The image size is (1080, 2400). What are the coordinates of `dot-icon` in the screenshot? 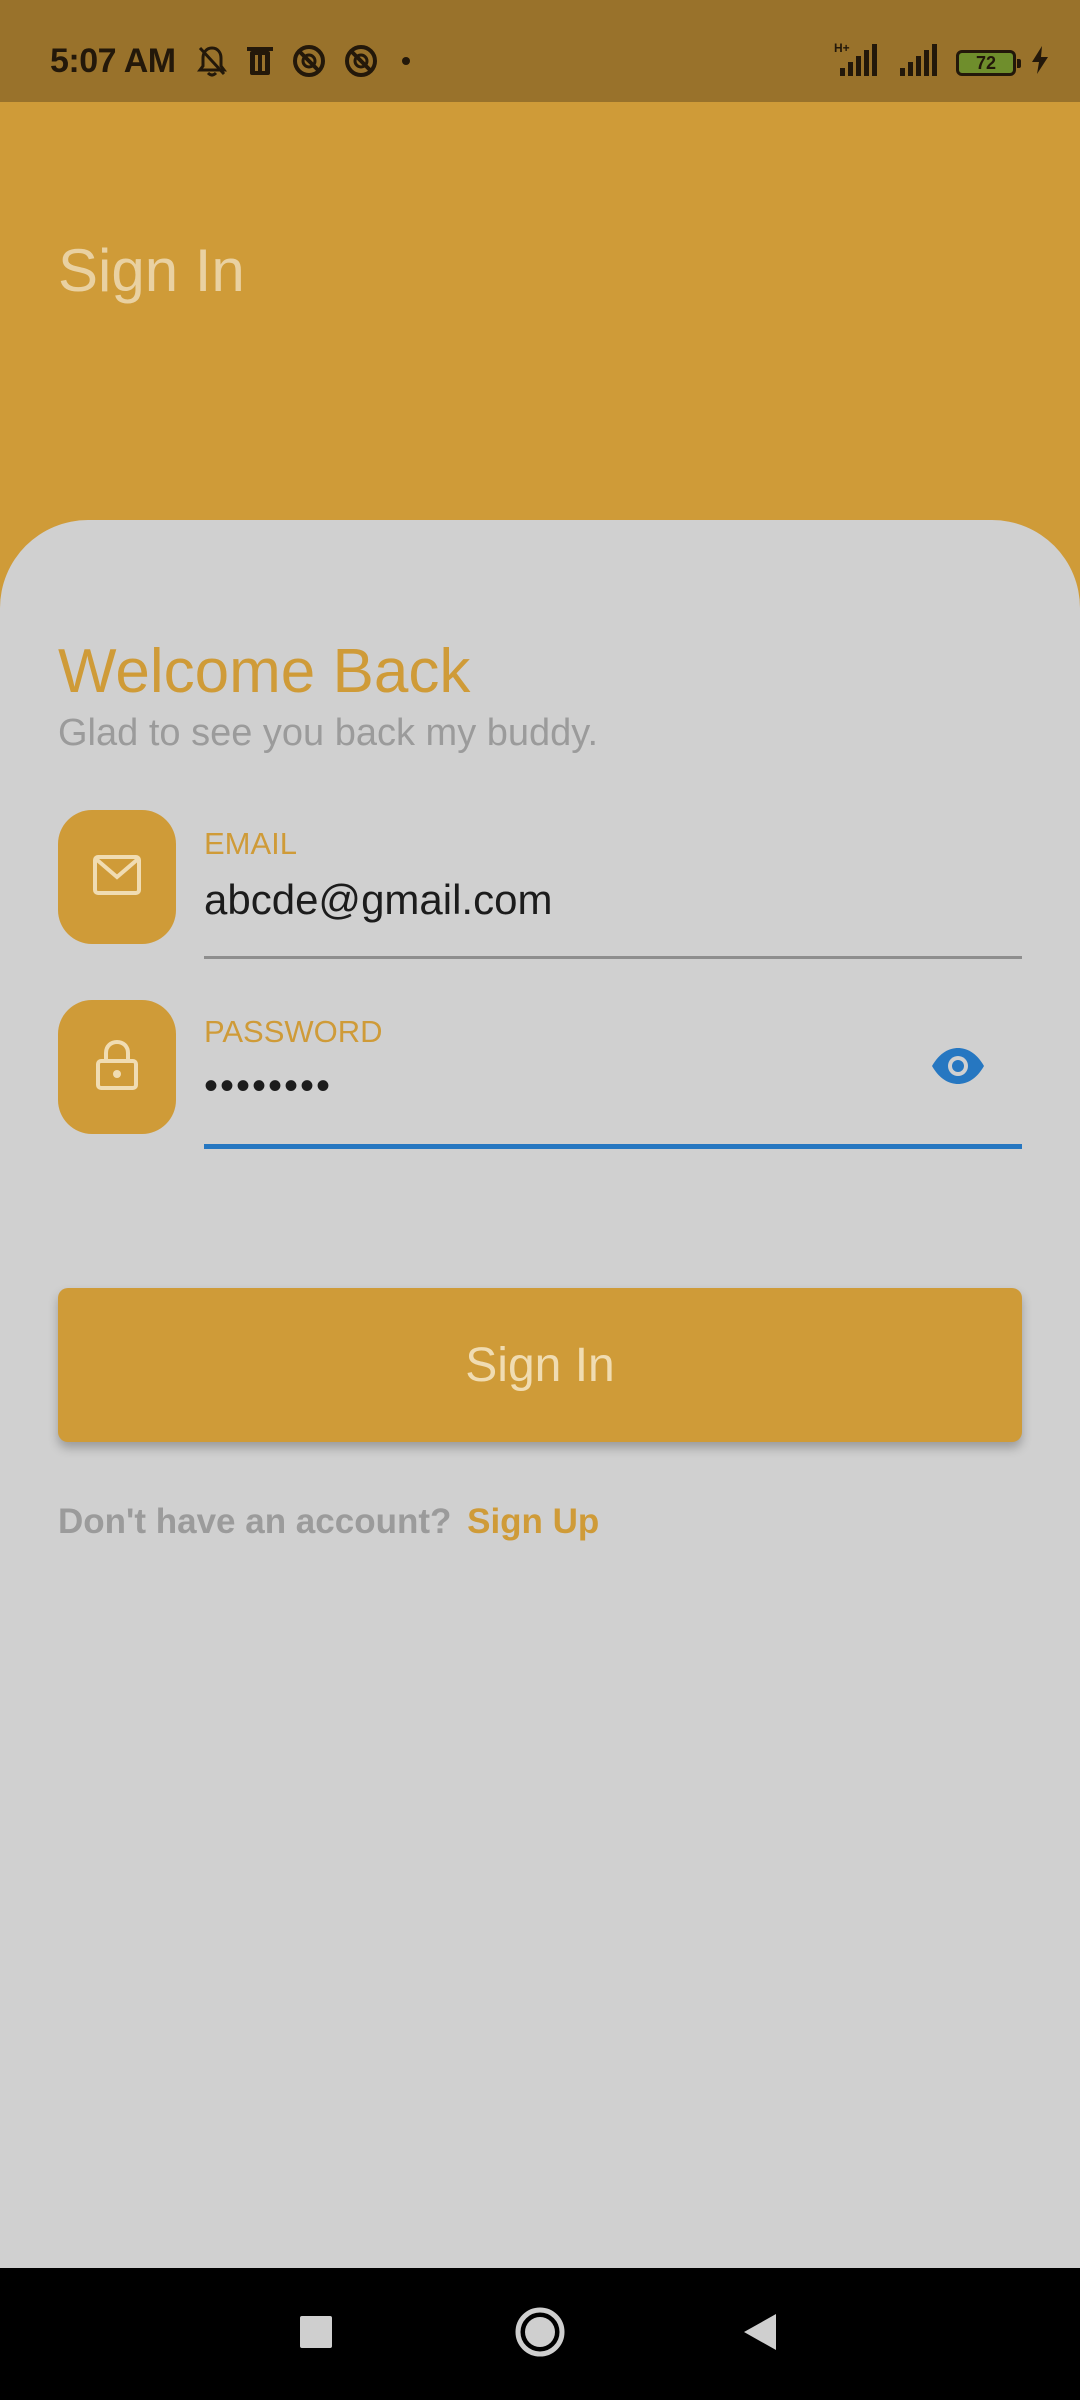 It's located at (406, 61).